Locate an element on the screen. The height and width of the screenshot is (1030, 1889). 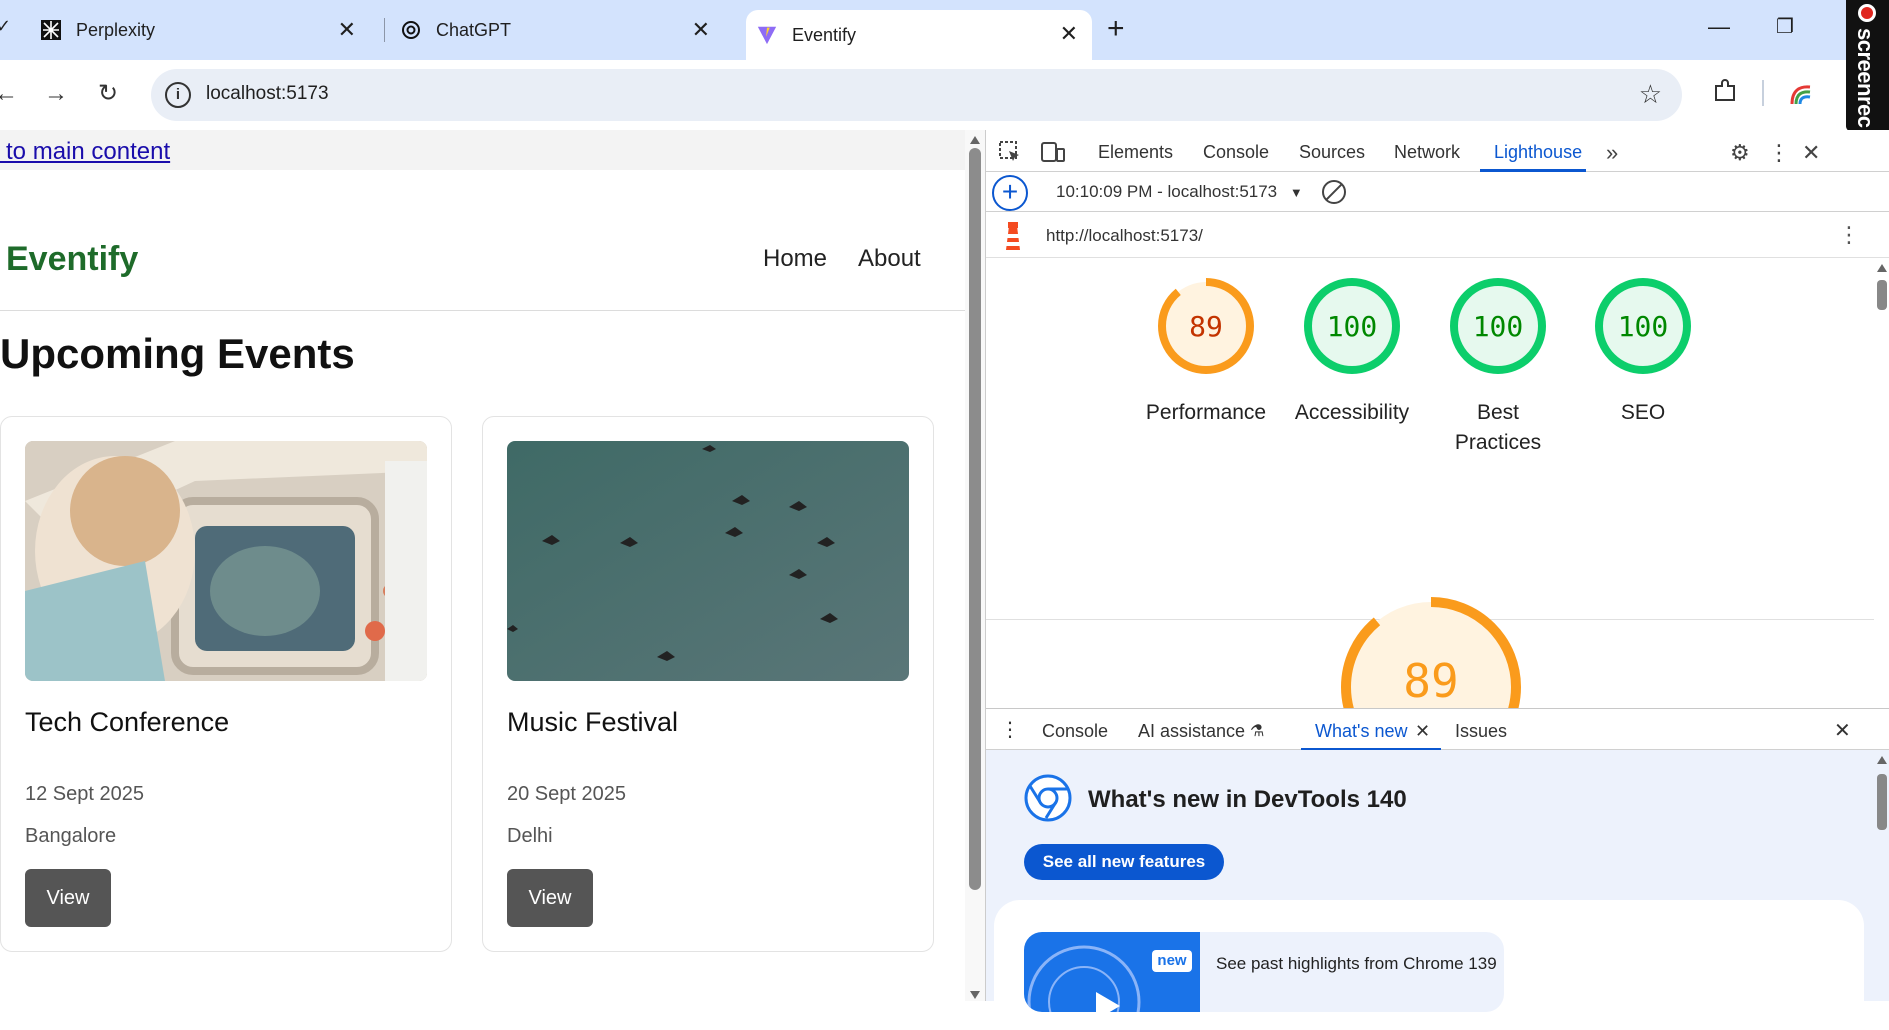
nav-home-link: Home is located at coordinates (795, 259).